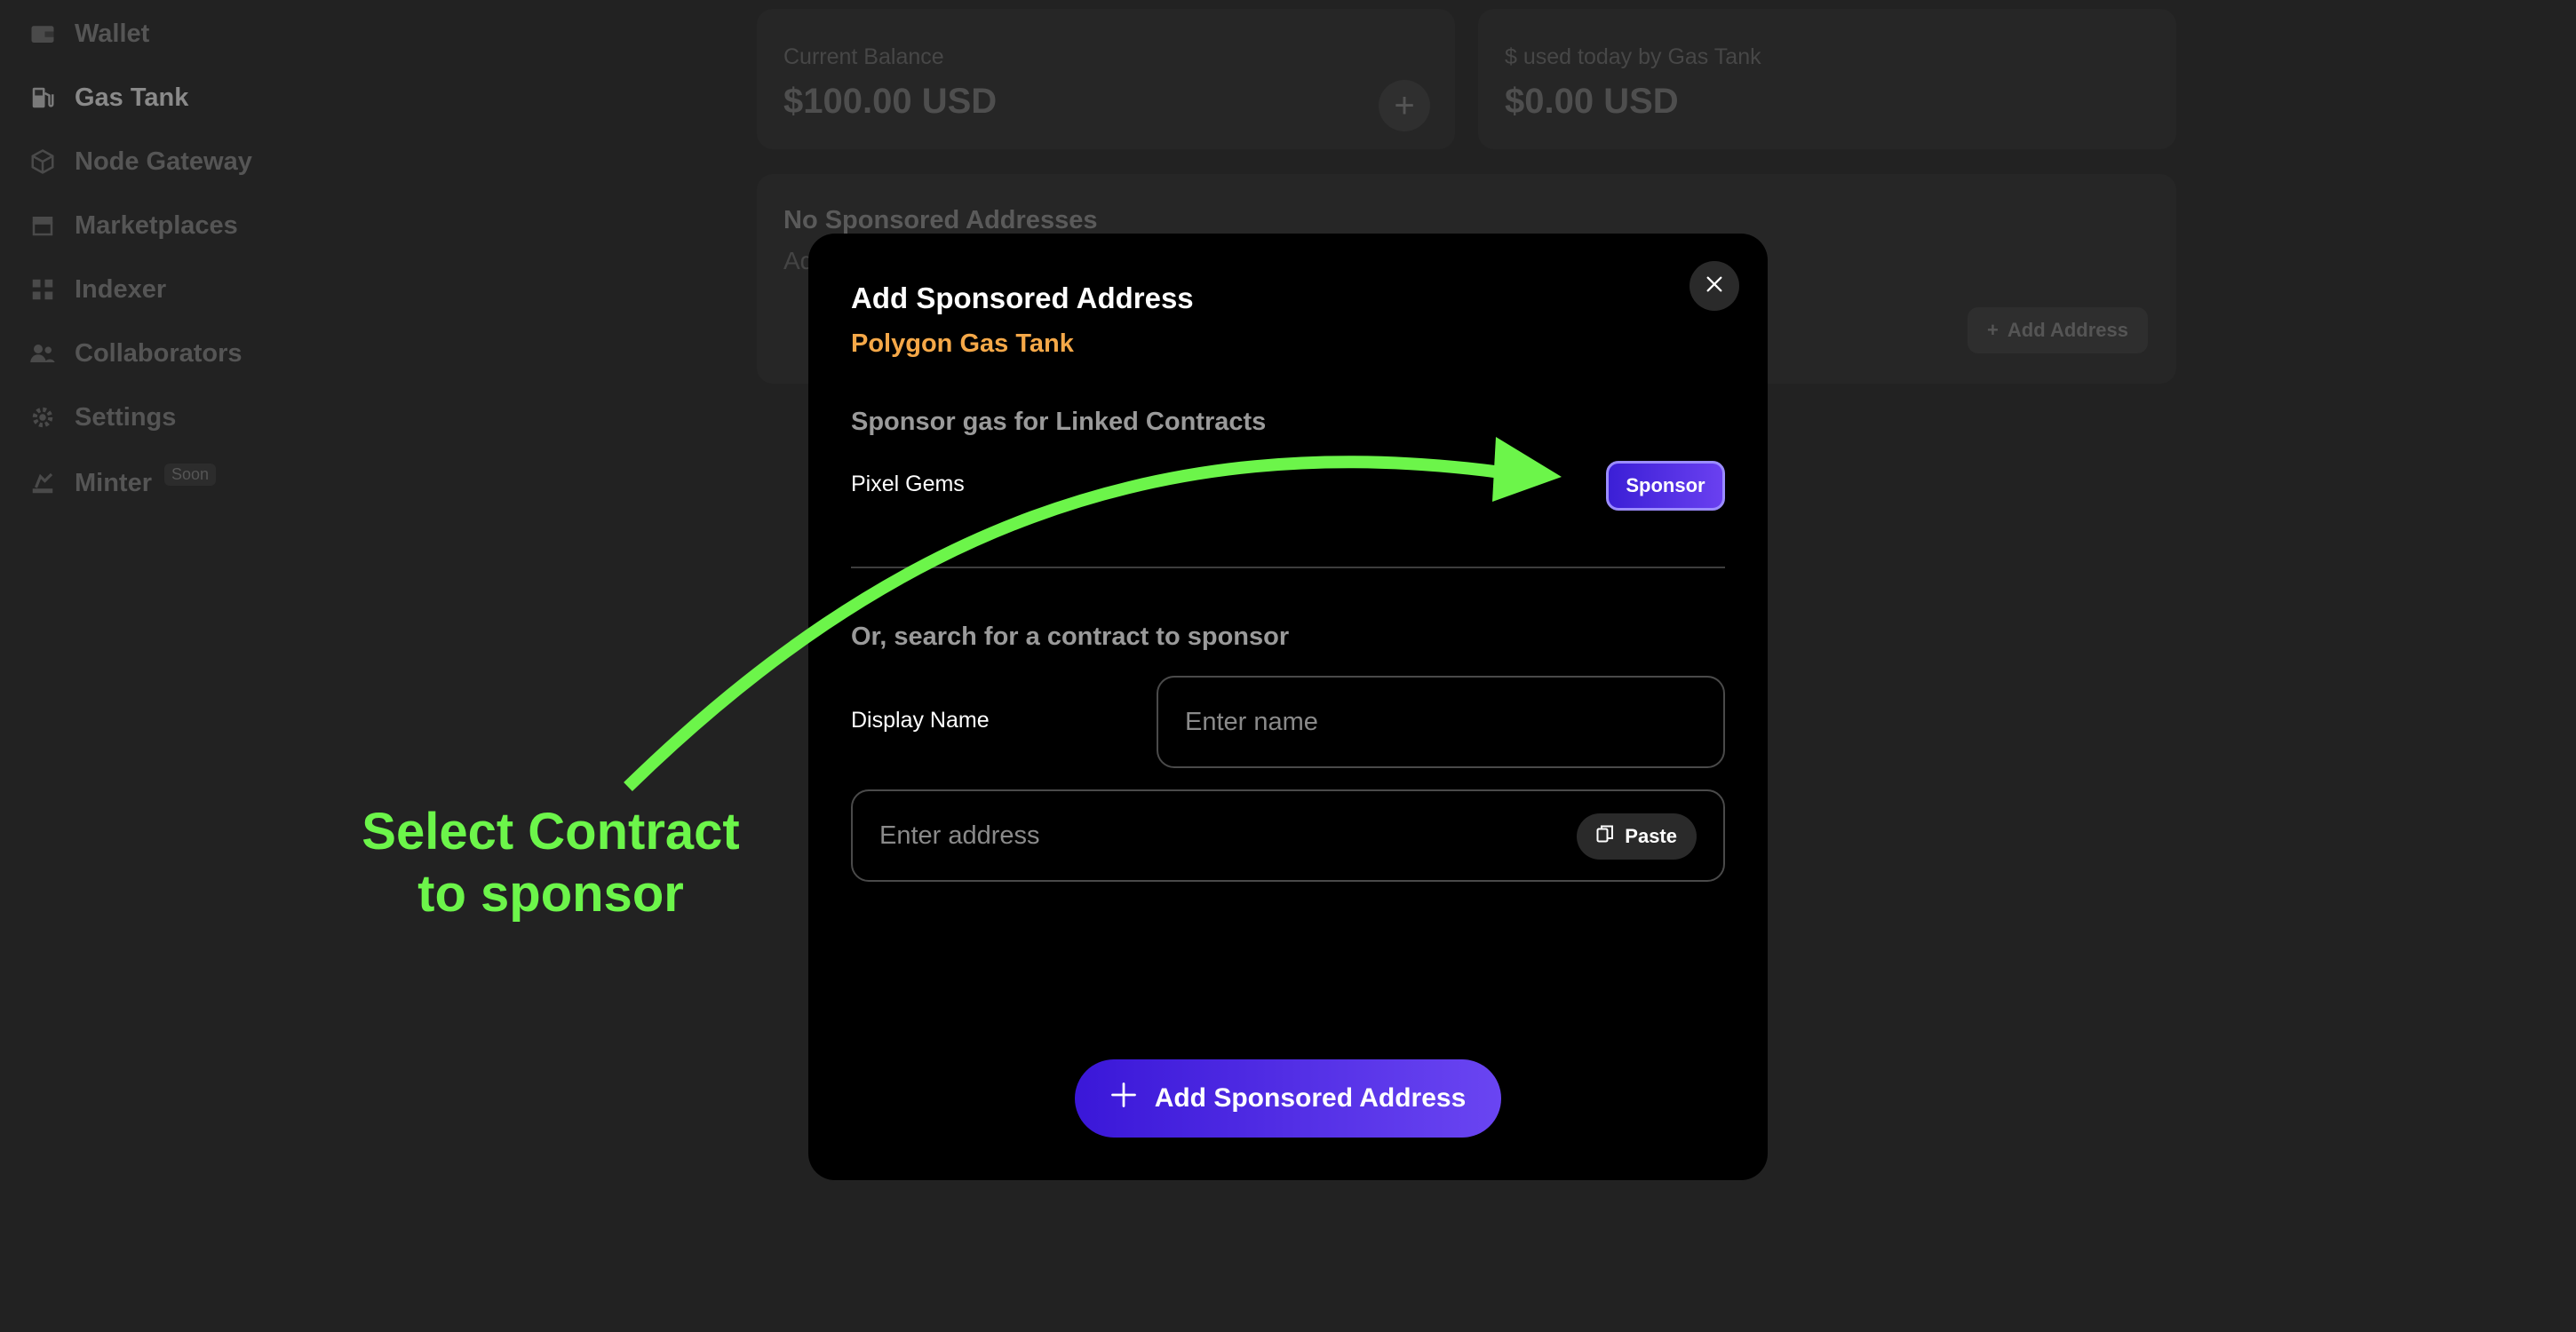  I want to click on annotation-line-1: Select Contract, so click(551, 831).